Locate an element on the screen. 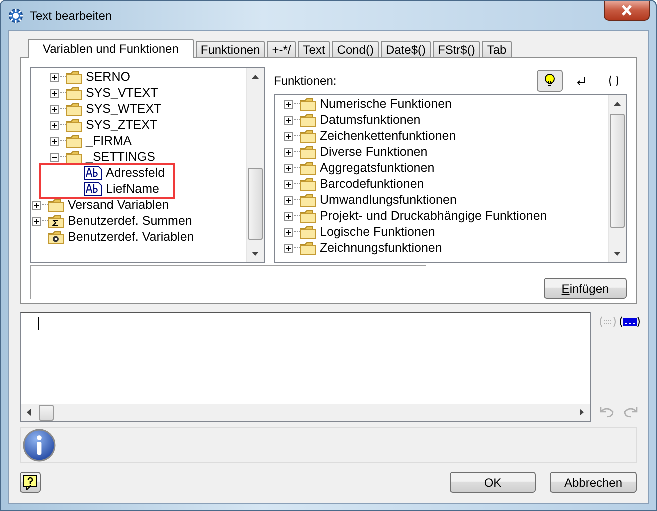 The height and width of the screenshot is (511, 657). tree-item: Versand Variablen is located at coordinates (119, 205).